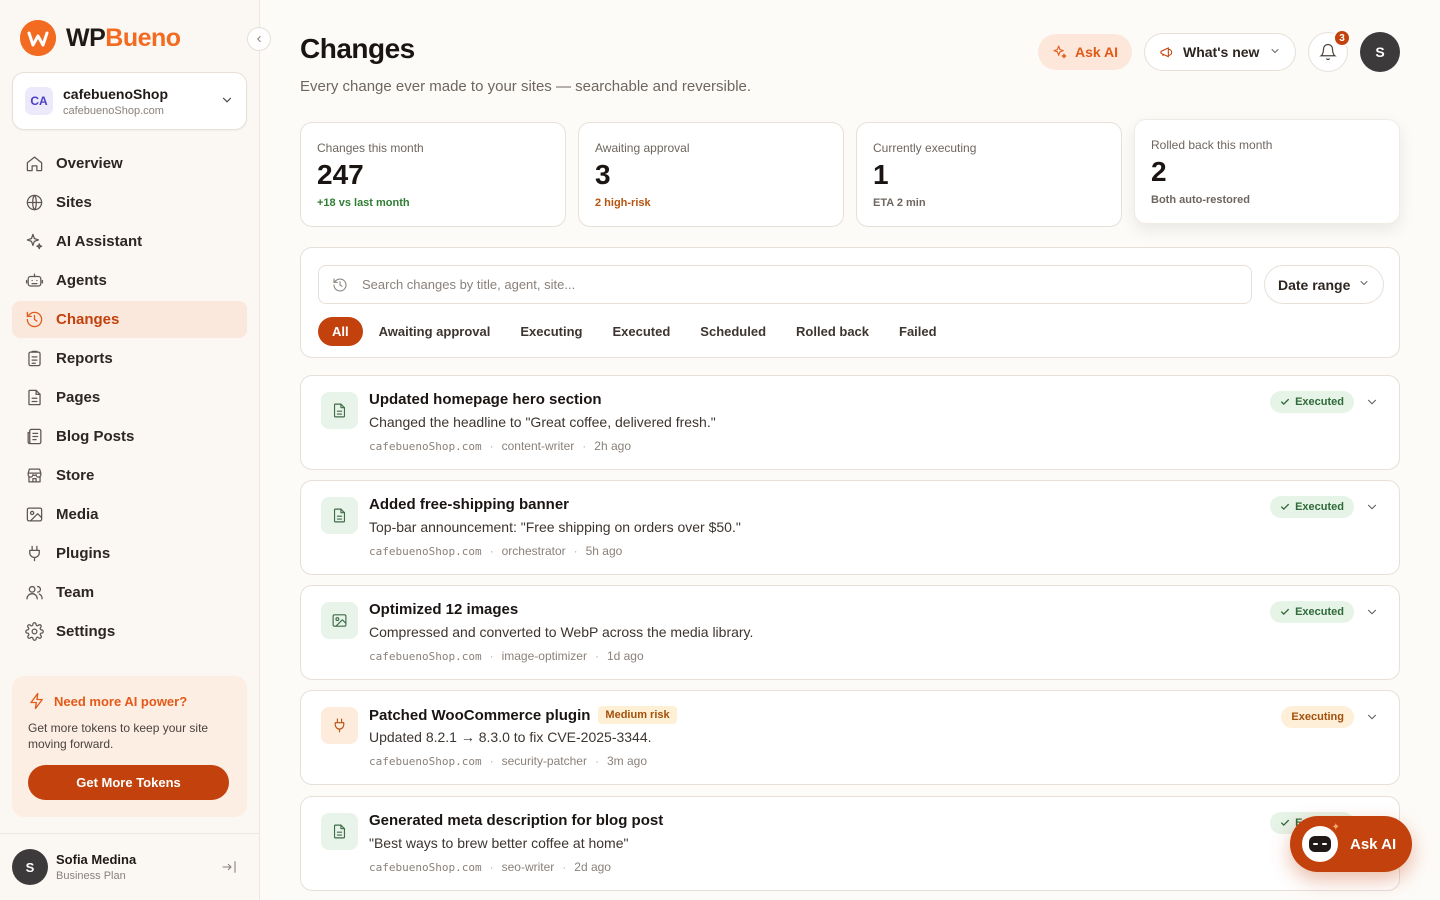  I want to click on site-switcher: CA cafebuenoShop cafebuenoShop.com, so click(129, 101).